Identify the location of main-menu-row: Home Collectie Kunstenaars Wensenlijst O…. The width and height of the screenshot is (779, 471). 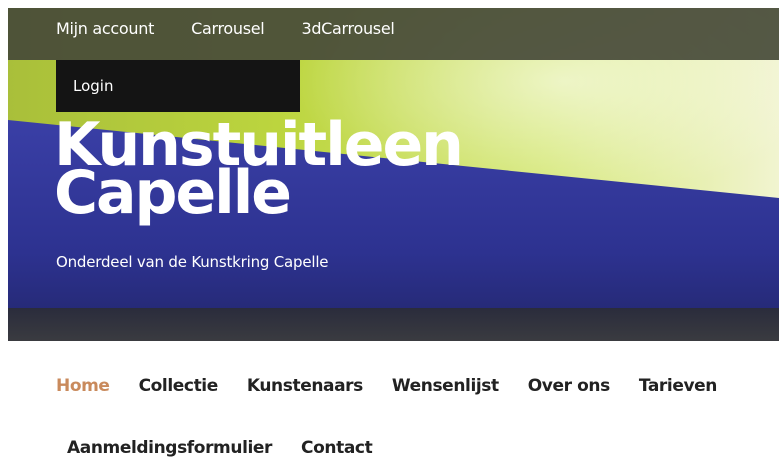
(401, 386).